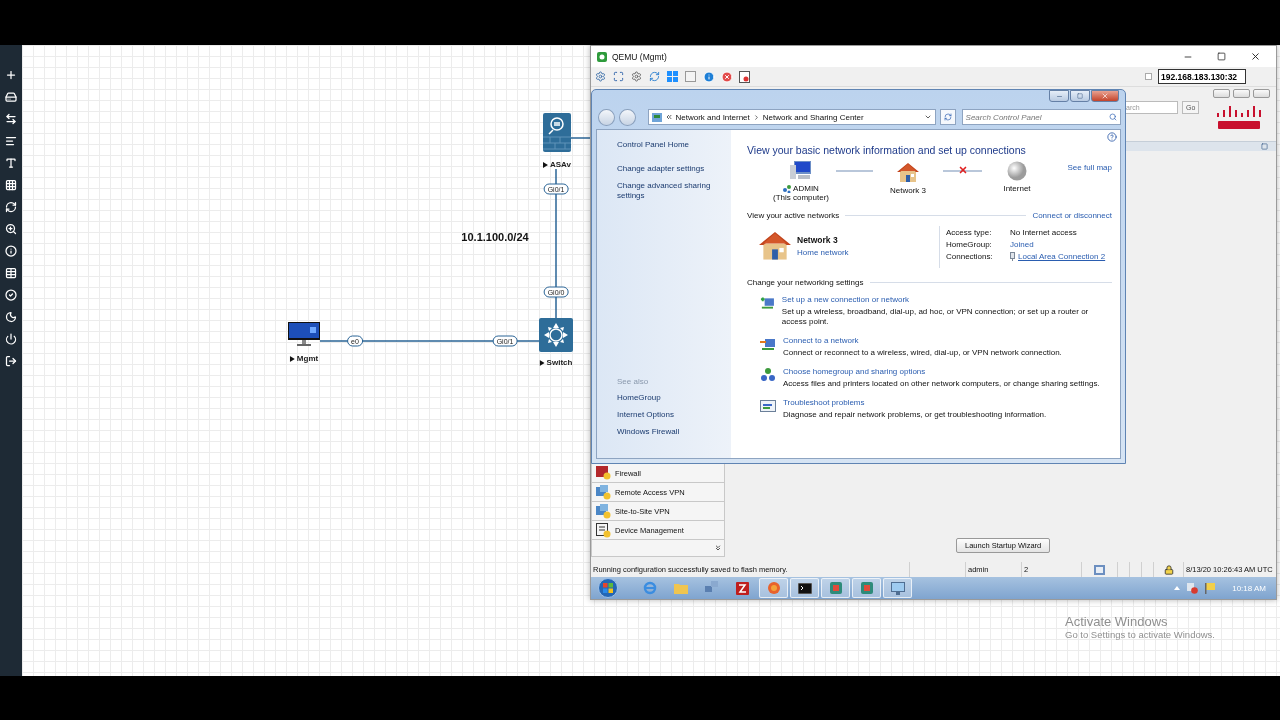 Image resolution: width=1280 pixels, height=720 pixels. I want to click on list-icon, so click(11, 141).